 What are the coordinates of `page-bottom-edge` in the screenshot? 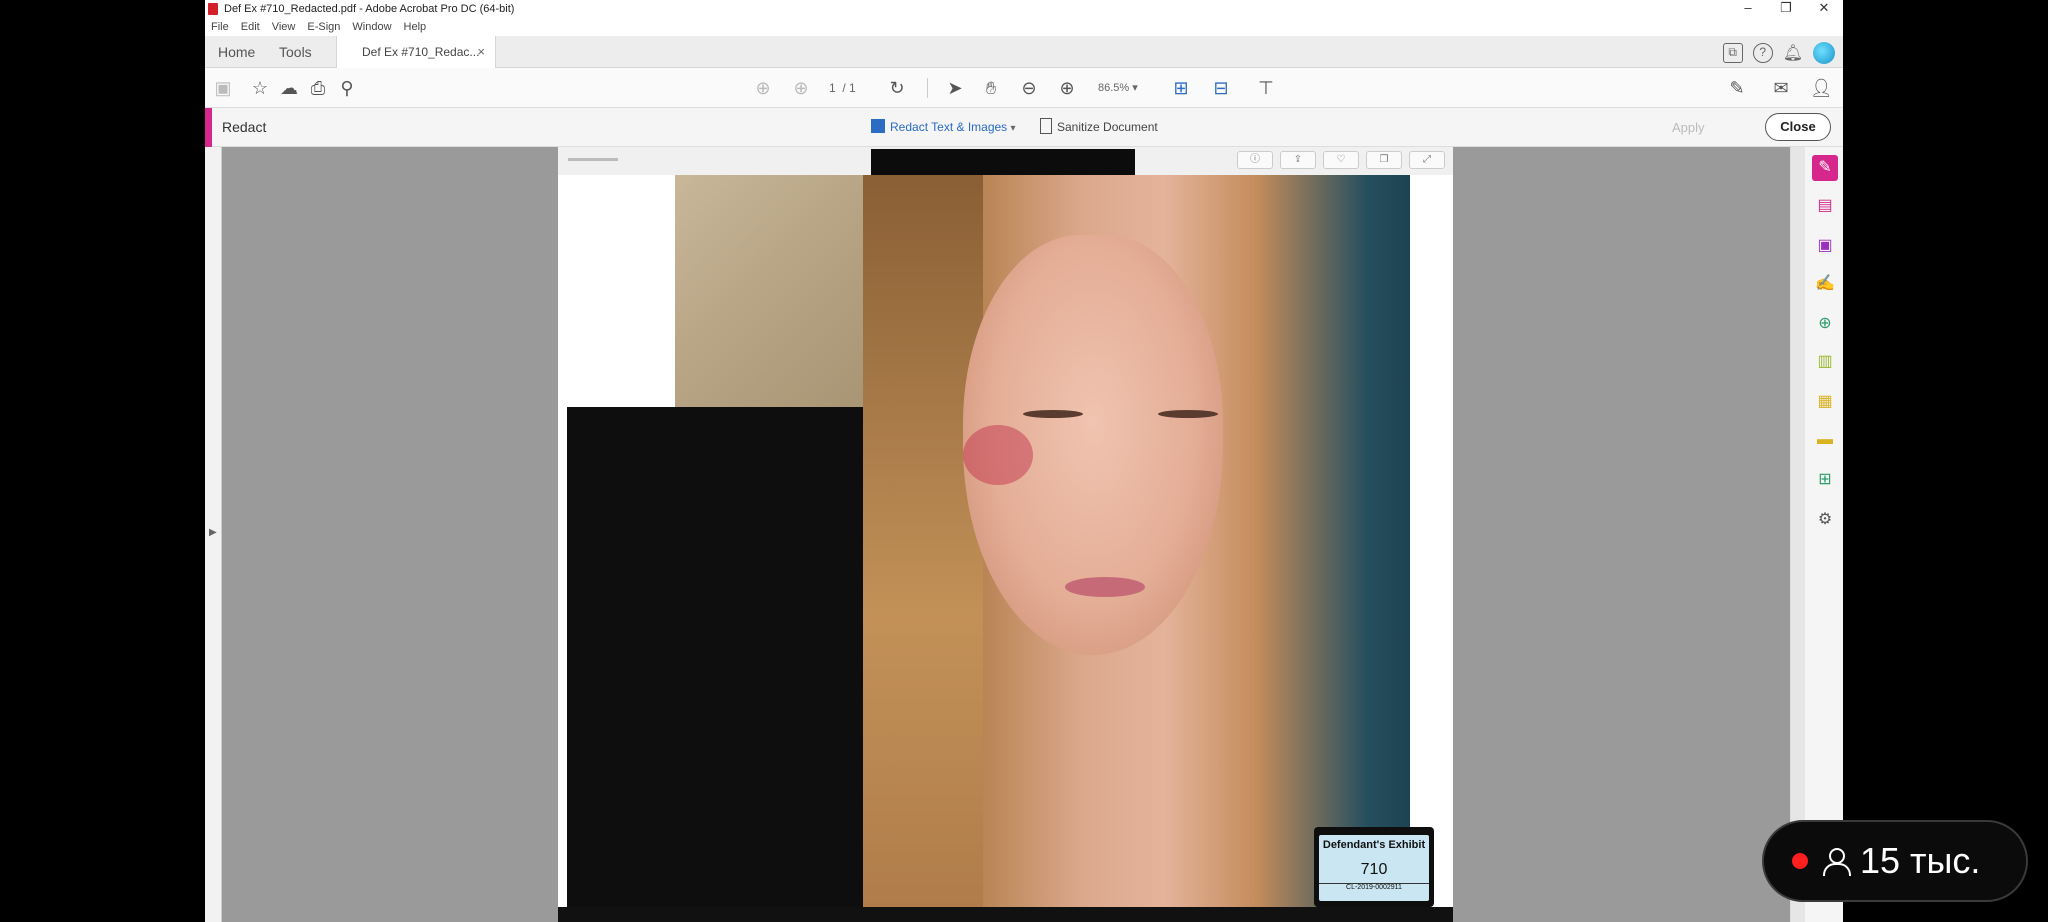 It's located at (1005, 914).